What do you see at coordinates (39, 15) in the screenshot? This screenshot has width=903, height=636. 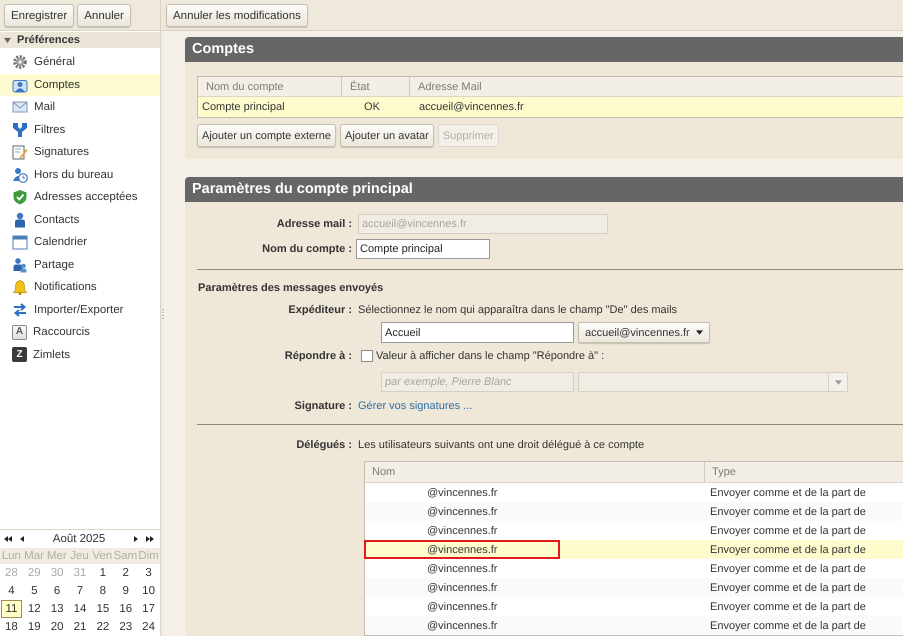 I see `toolbar-button: Enregistrer` at bounding box center [39, 15].